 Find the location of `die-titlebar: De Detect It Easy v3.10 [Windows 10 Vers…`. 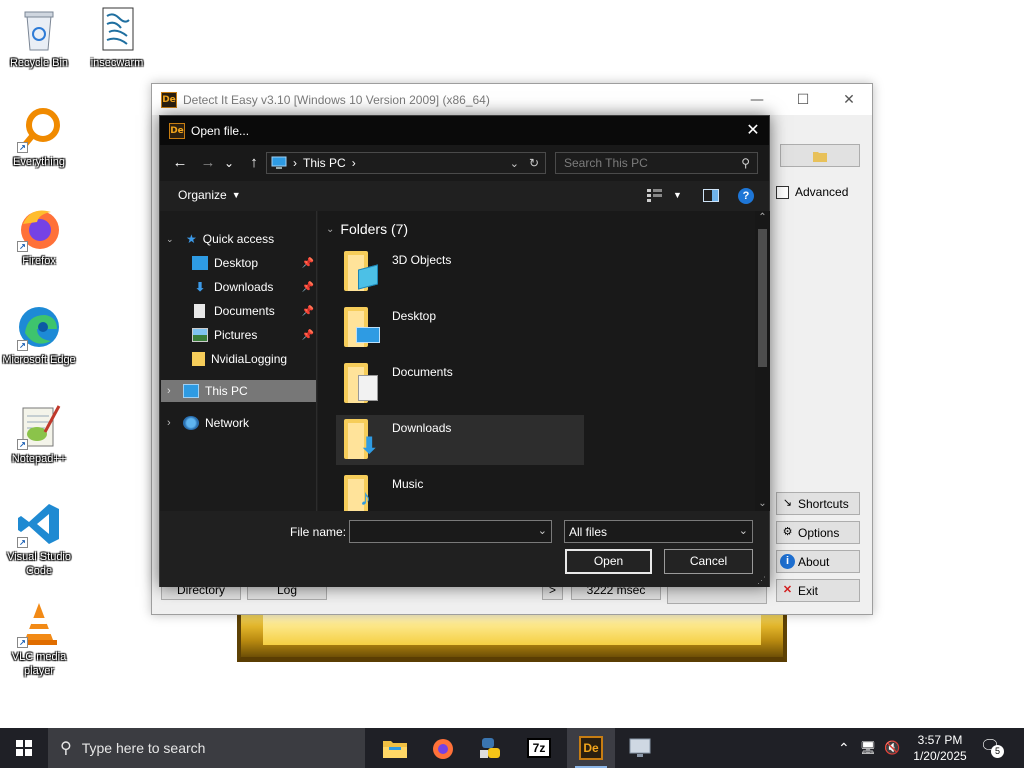

die-titlebar: De Detect It Easy v3.10 [Windows 10 Vers… is located at coordinates (512, 99).